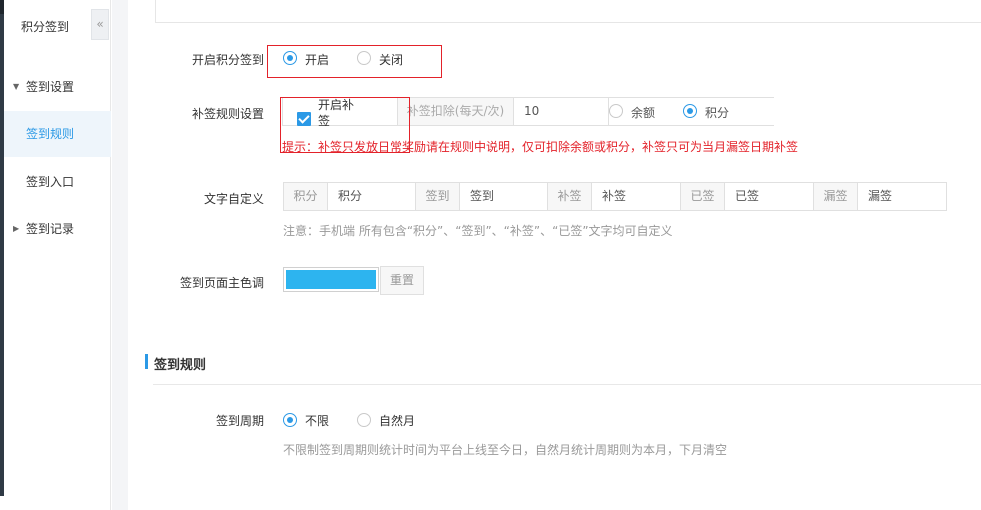  What do you see at coordinates (372, 196) in the screenshot?
I see `input-points-text: 积分` at bounding box center [372, 196].